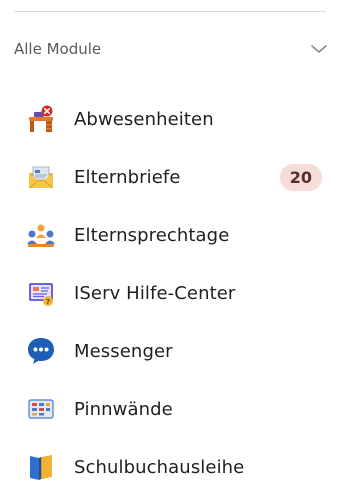 This screenshot has width=340, height=496. Describe the element at coordinates (170, 11) in the screenshot. I see `top-divider` at that location.